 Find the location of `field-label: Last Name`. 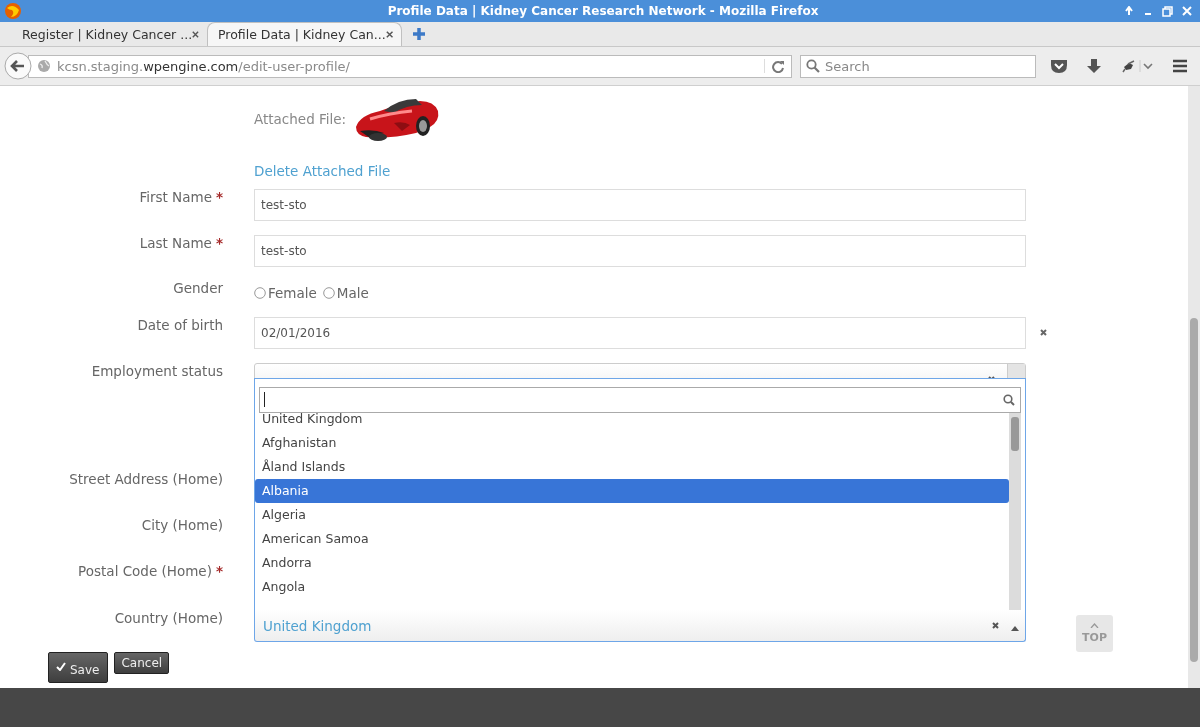

field-label: Last Name is located at coordinates (175, 243).